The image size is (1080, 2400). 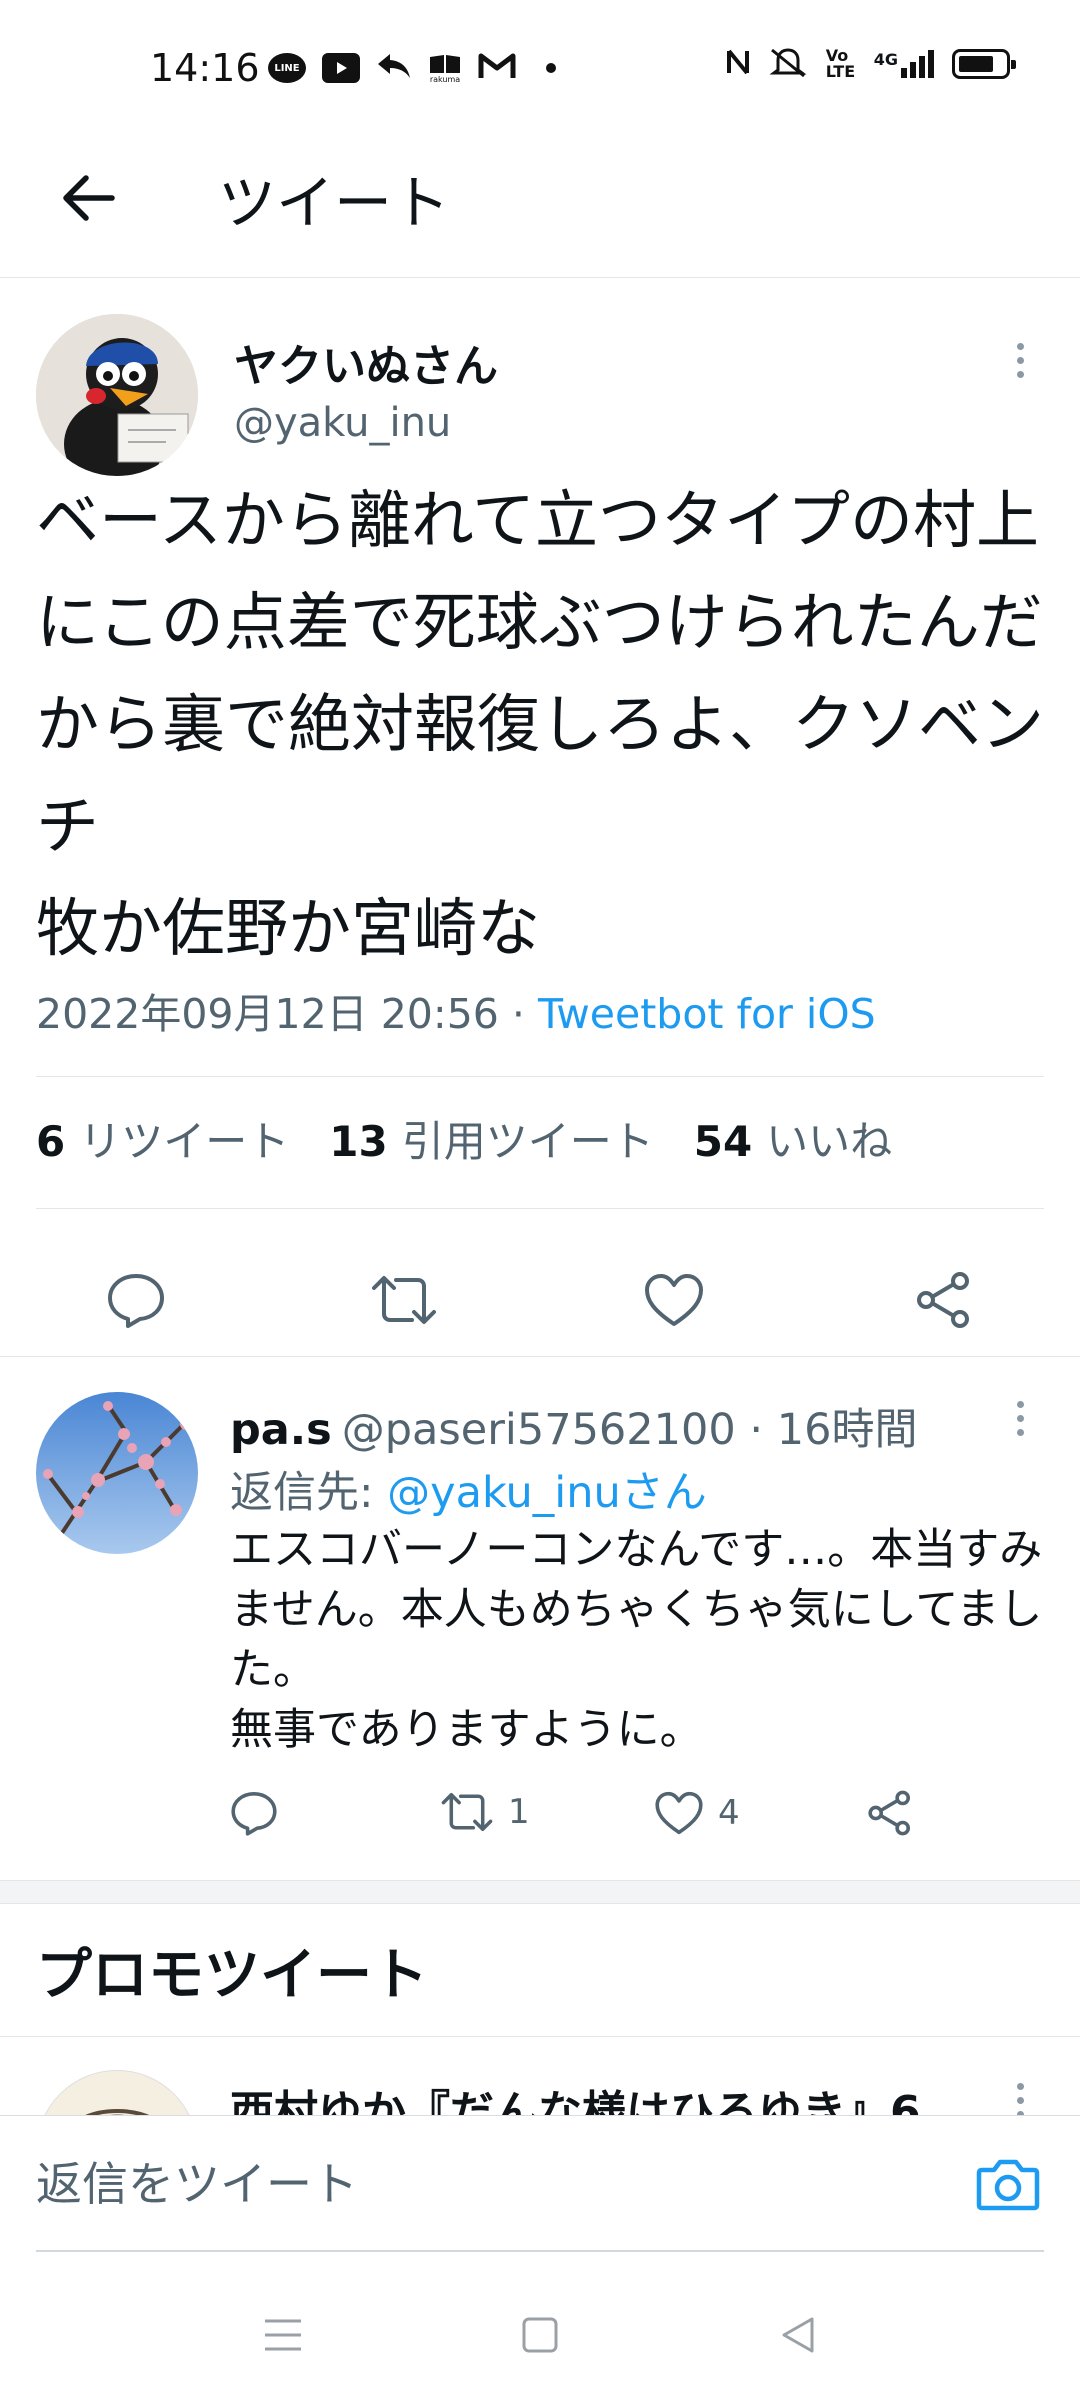 I want to click on section-separator, so click(x=540, y=1892).